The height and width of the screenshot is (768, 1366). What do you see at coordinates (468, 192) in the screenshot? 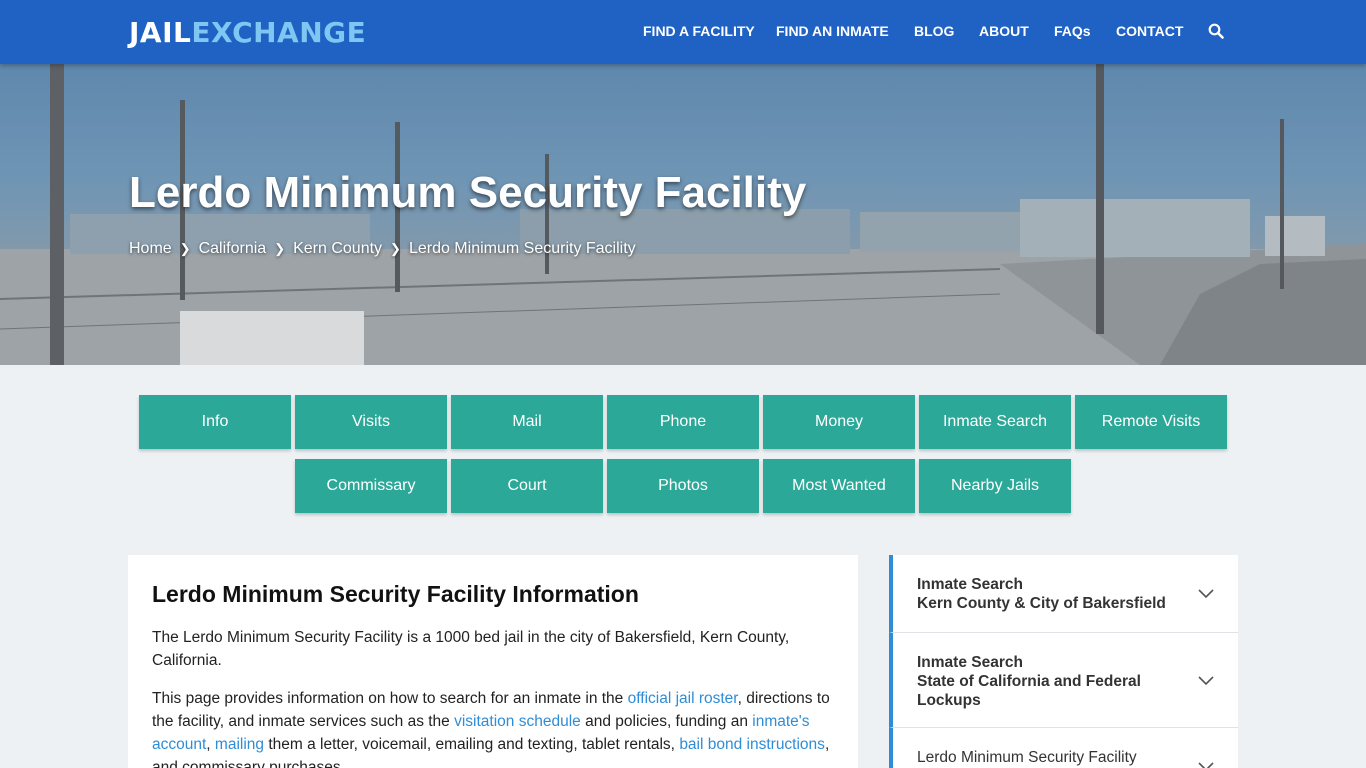
I see `page-title: Lerdo Minimum Security Facility` at bounding box center [468, 192].